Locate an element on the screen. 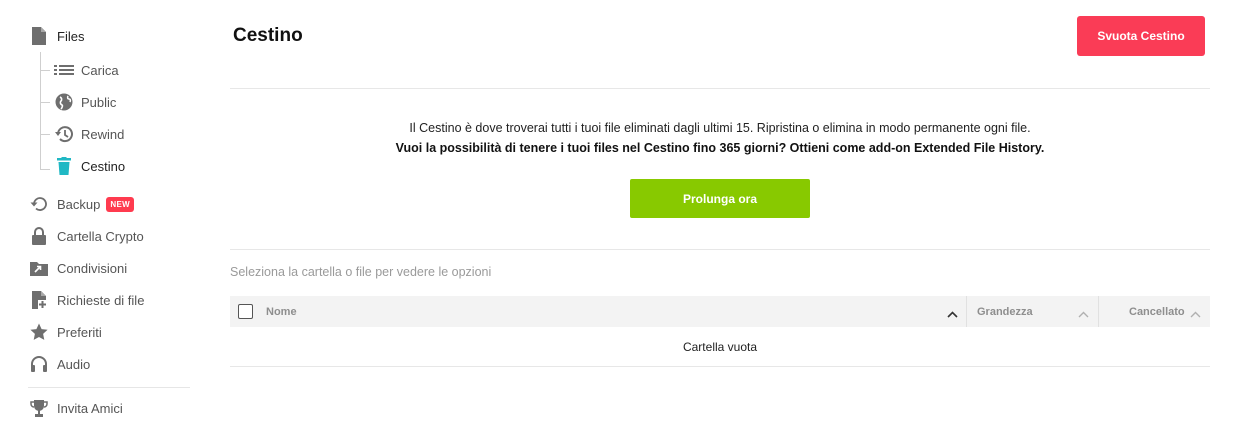 The height and width of the screenshot is (431, 1239). table-row: Cartella vuota is located at coordinates (720, 347).